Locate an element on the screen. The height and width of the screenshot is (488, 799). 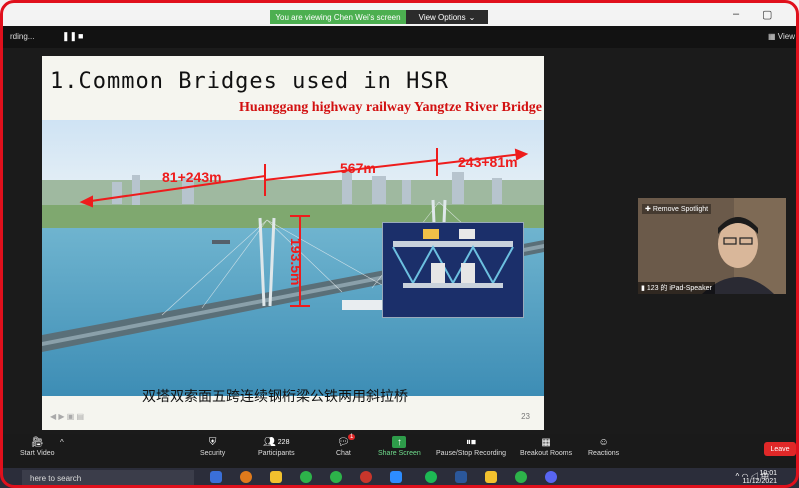
grid-icon: ▦ is located at coordinates (772, 36).